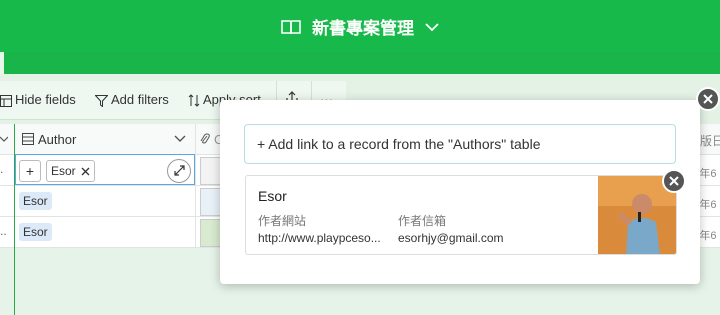 The width and height of the screenshot is (720, 315). What do you see at coordinates (6, 100) in the screenshot?
I see `grid-icon` at bounding box center [6, 100].